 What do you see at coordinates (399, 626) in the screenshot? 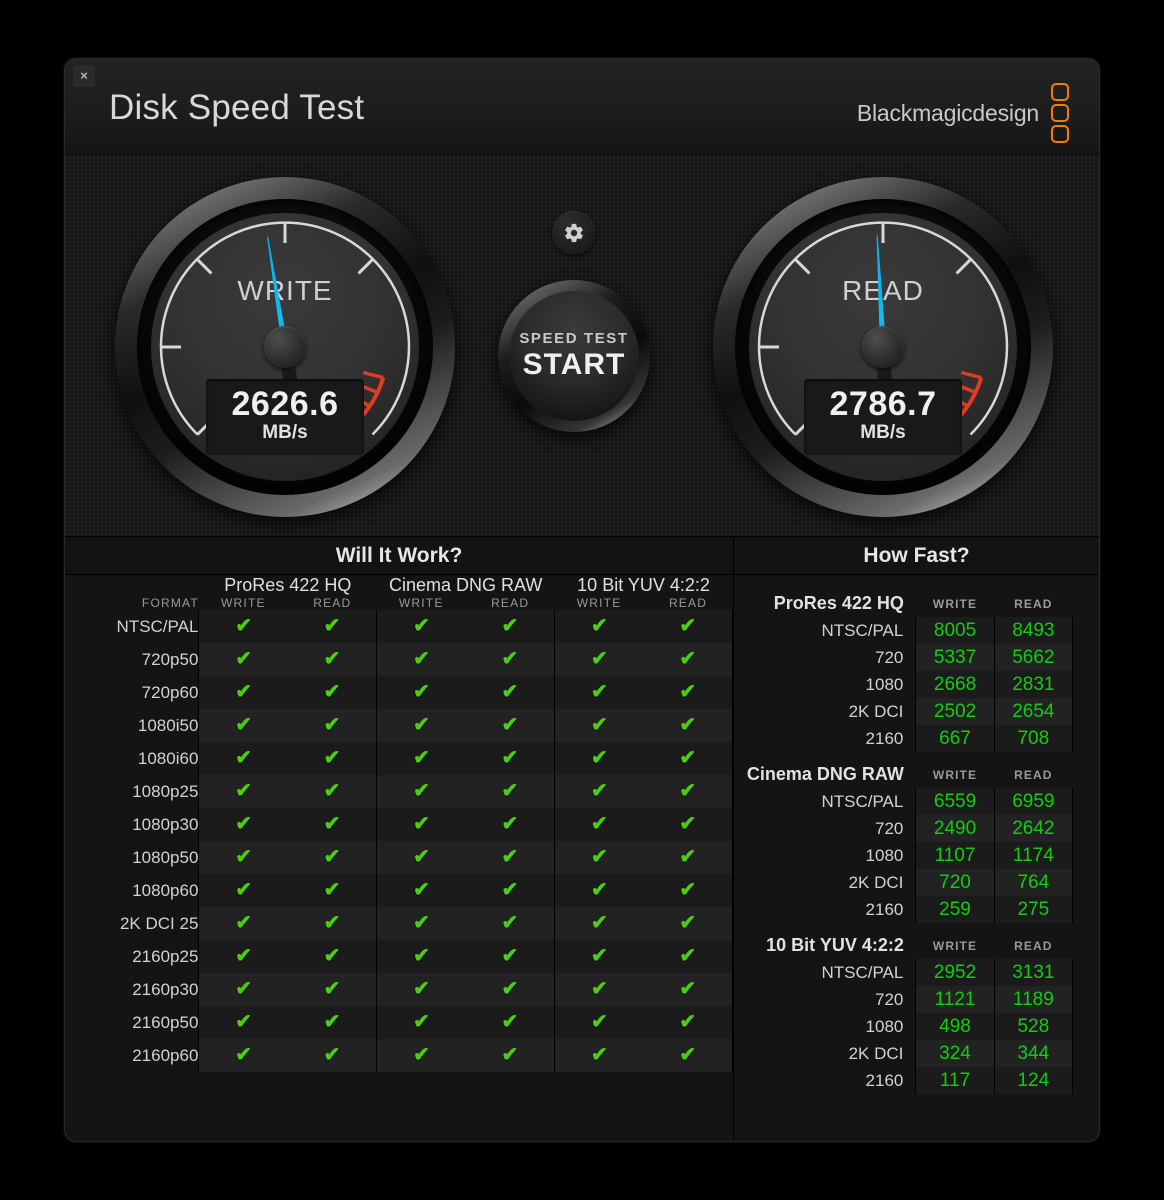
I see `table-row: NTSC/PAL ✔ ✔ ✔ ✔ ✔ ✔` at bounding box center [399, 626].